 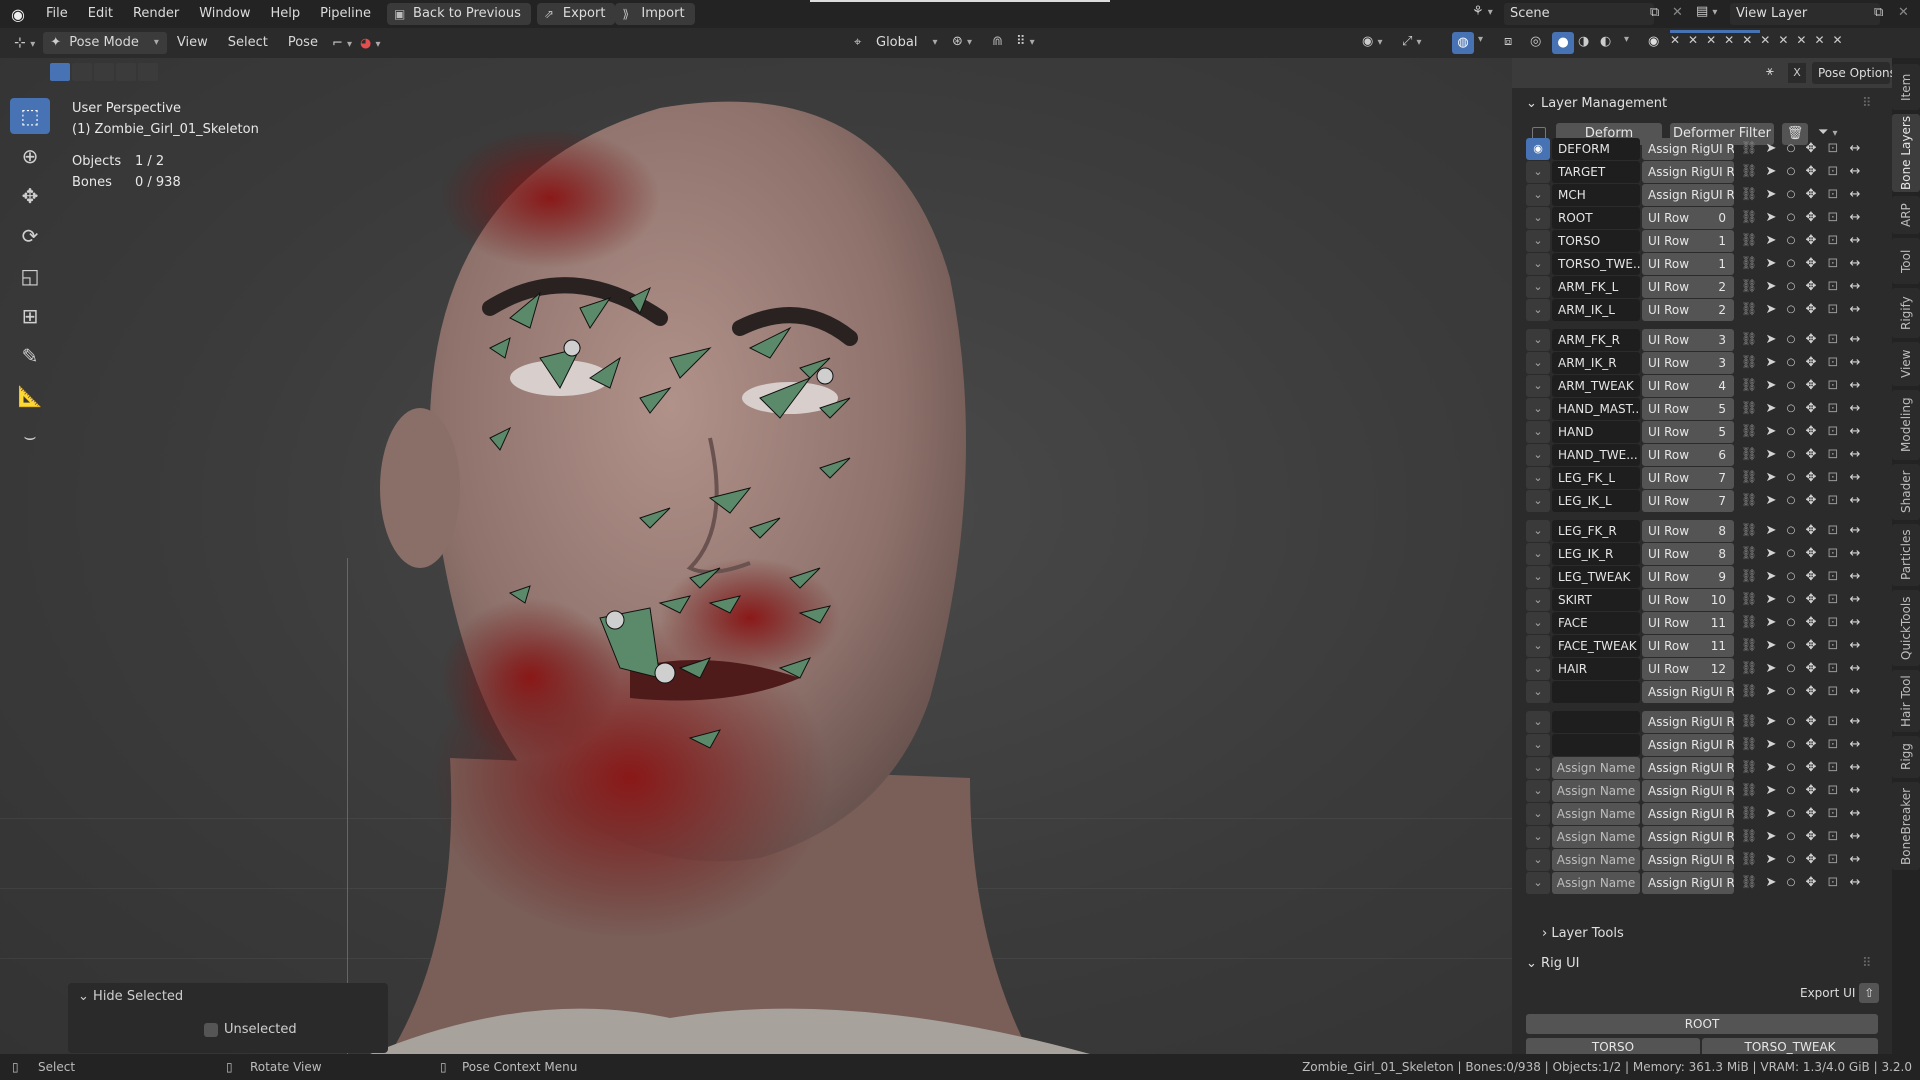 I want to click on panel-drag-handle-icon: ⠿, so click(x=1867, y=103).